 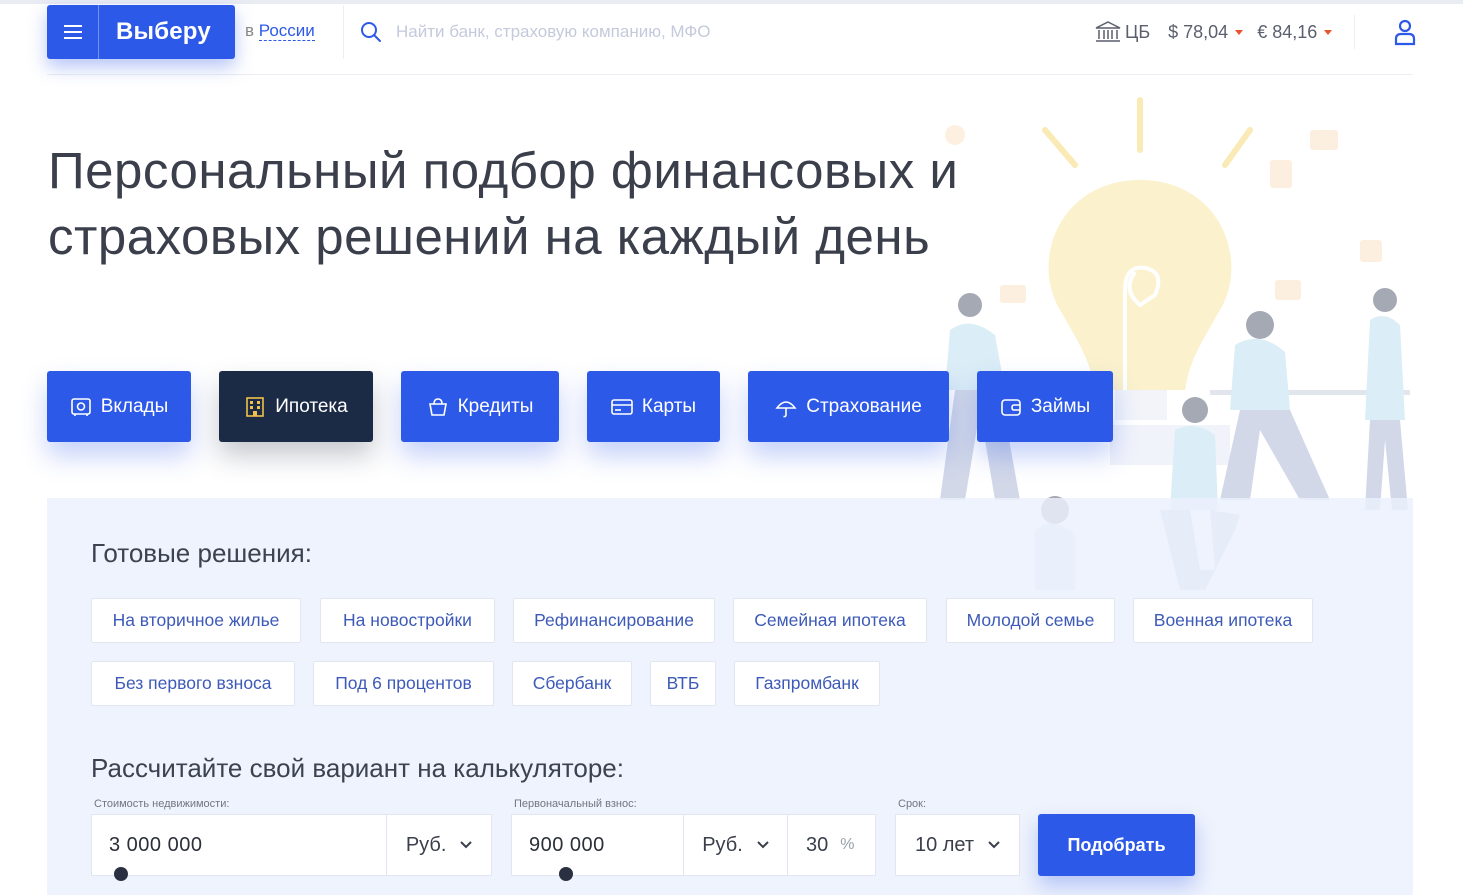 I want to click on cost-currency-select: Руб., so click(x=438, y=845).